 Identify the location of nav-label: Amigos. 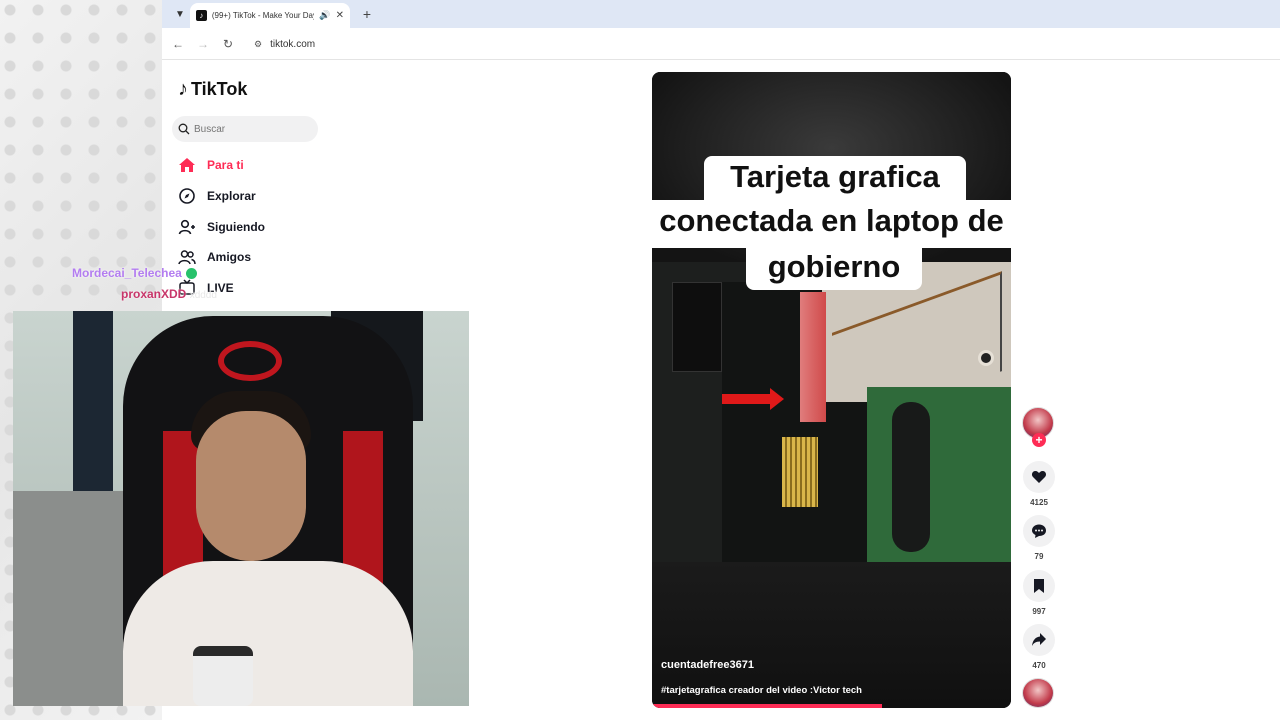
(229, 257).